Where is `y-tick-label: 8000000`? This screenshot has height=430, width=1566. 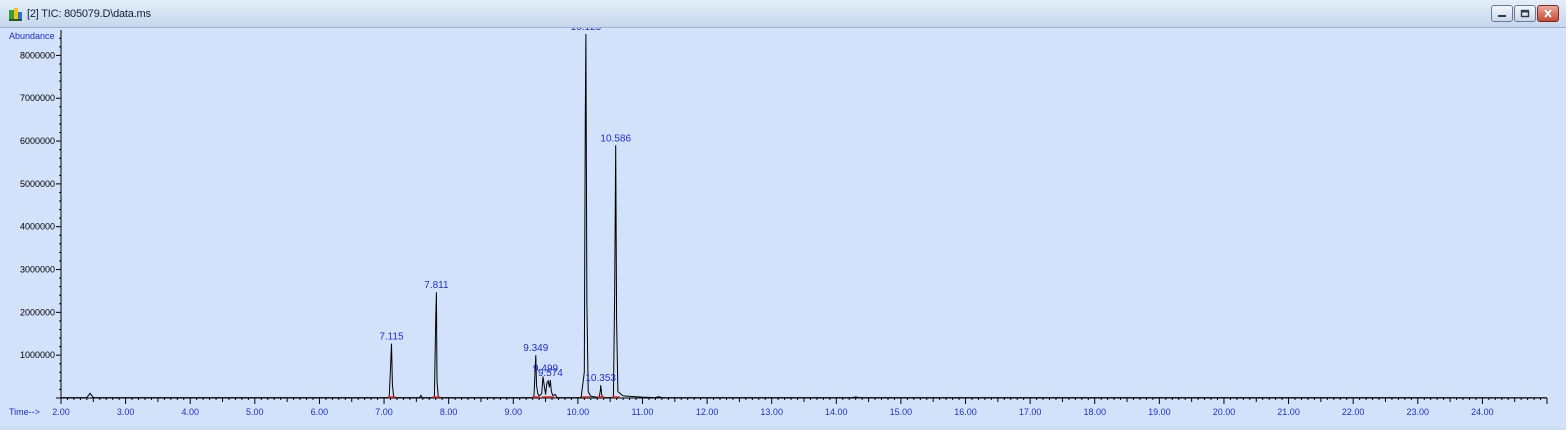
y-tick-label: 8000000 is located at coordinates (37, 55).